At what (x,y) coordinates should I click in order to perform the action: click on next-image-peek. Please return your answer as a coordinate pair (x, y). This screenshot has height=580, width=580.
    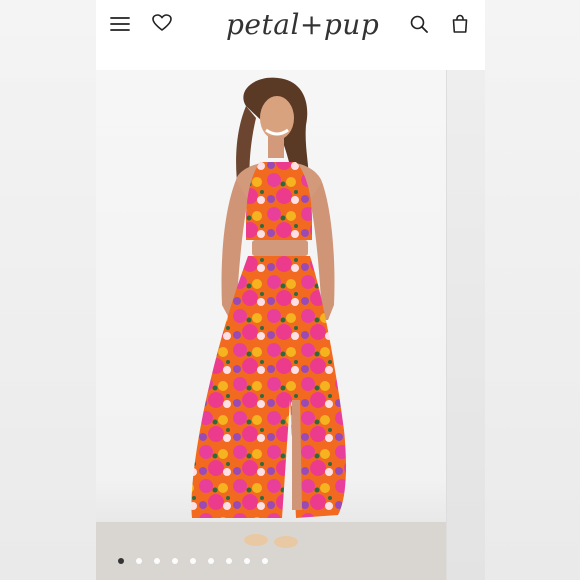
    Looking at the image, I should click on (465, 325).